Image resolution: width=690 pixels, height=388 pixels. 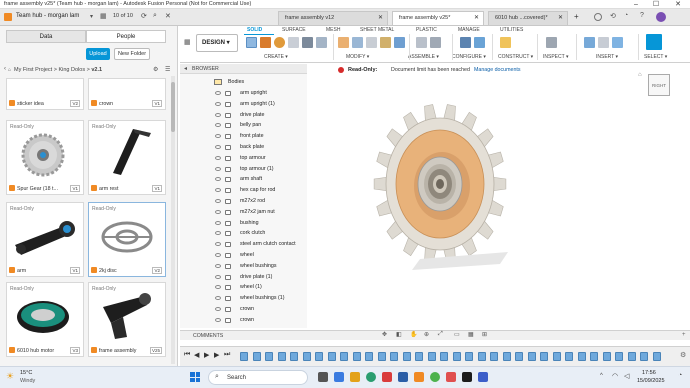 I want to click on tab-utilities: UTILITIES, so click(x=511, y=30).